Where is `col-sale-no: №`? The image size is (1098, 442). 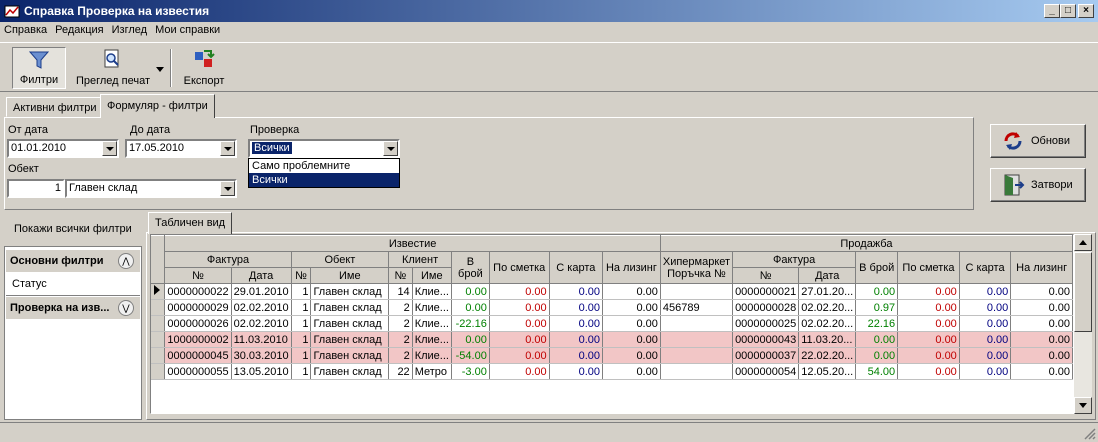 col-sale-no: № is located at coordinates (766, 275).